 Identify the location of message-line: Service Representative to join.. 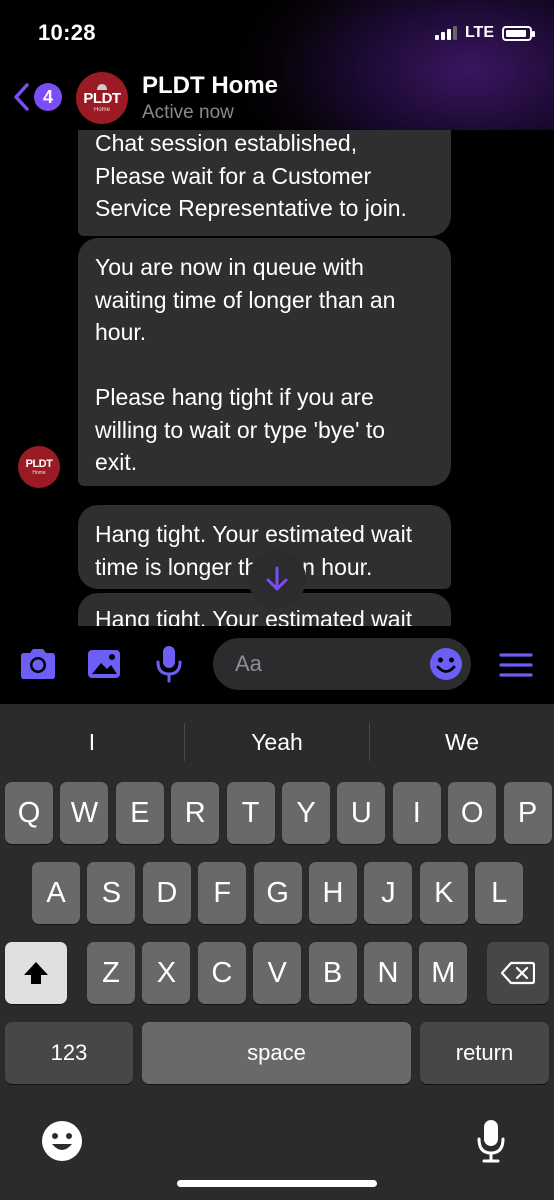
(251, 208).